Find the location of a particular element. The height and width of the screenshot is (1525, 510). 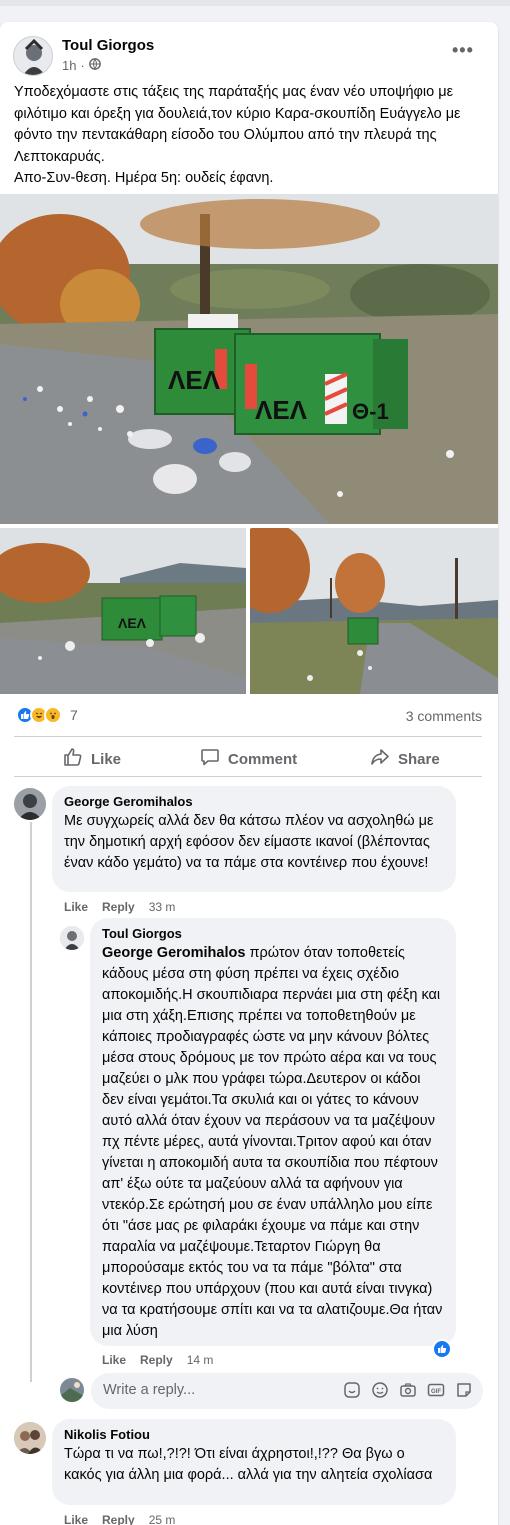

author-name: Toul Giorgos is located at coordinates (108, 45).